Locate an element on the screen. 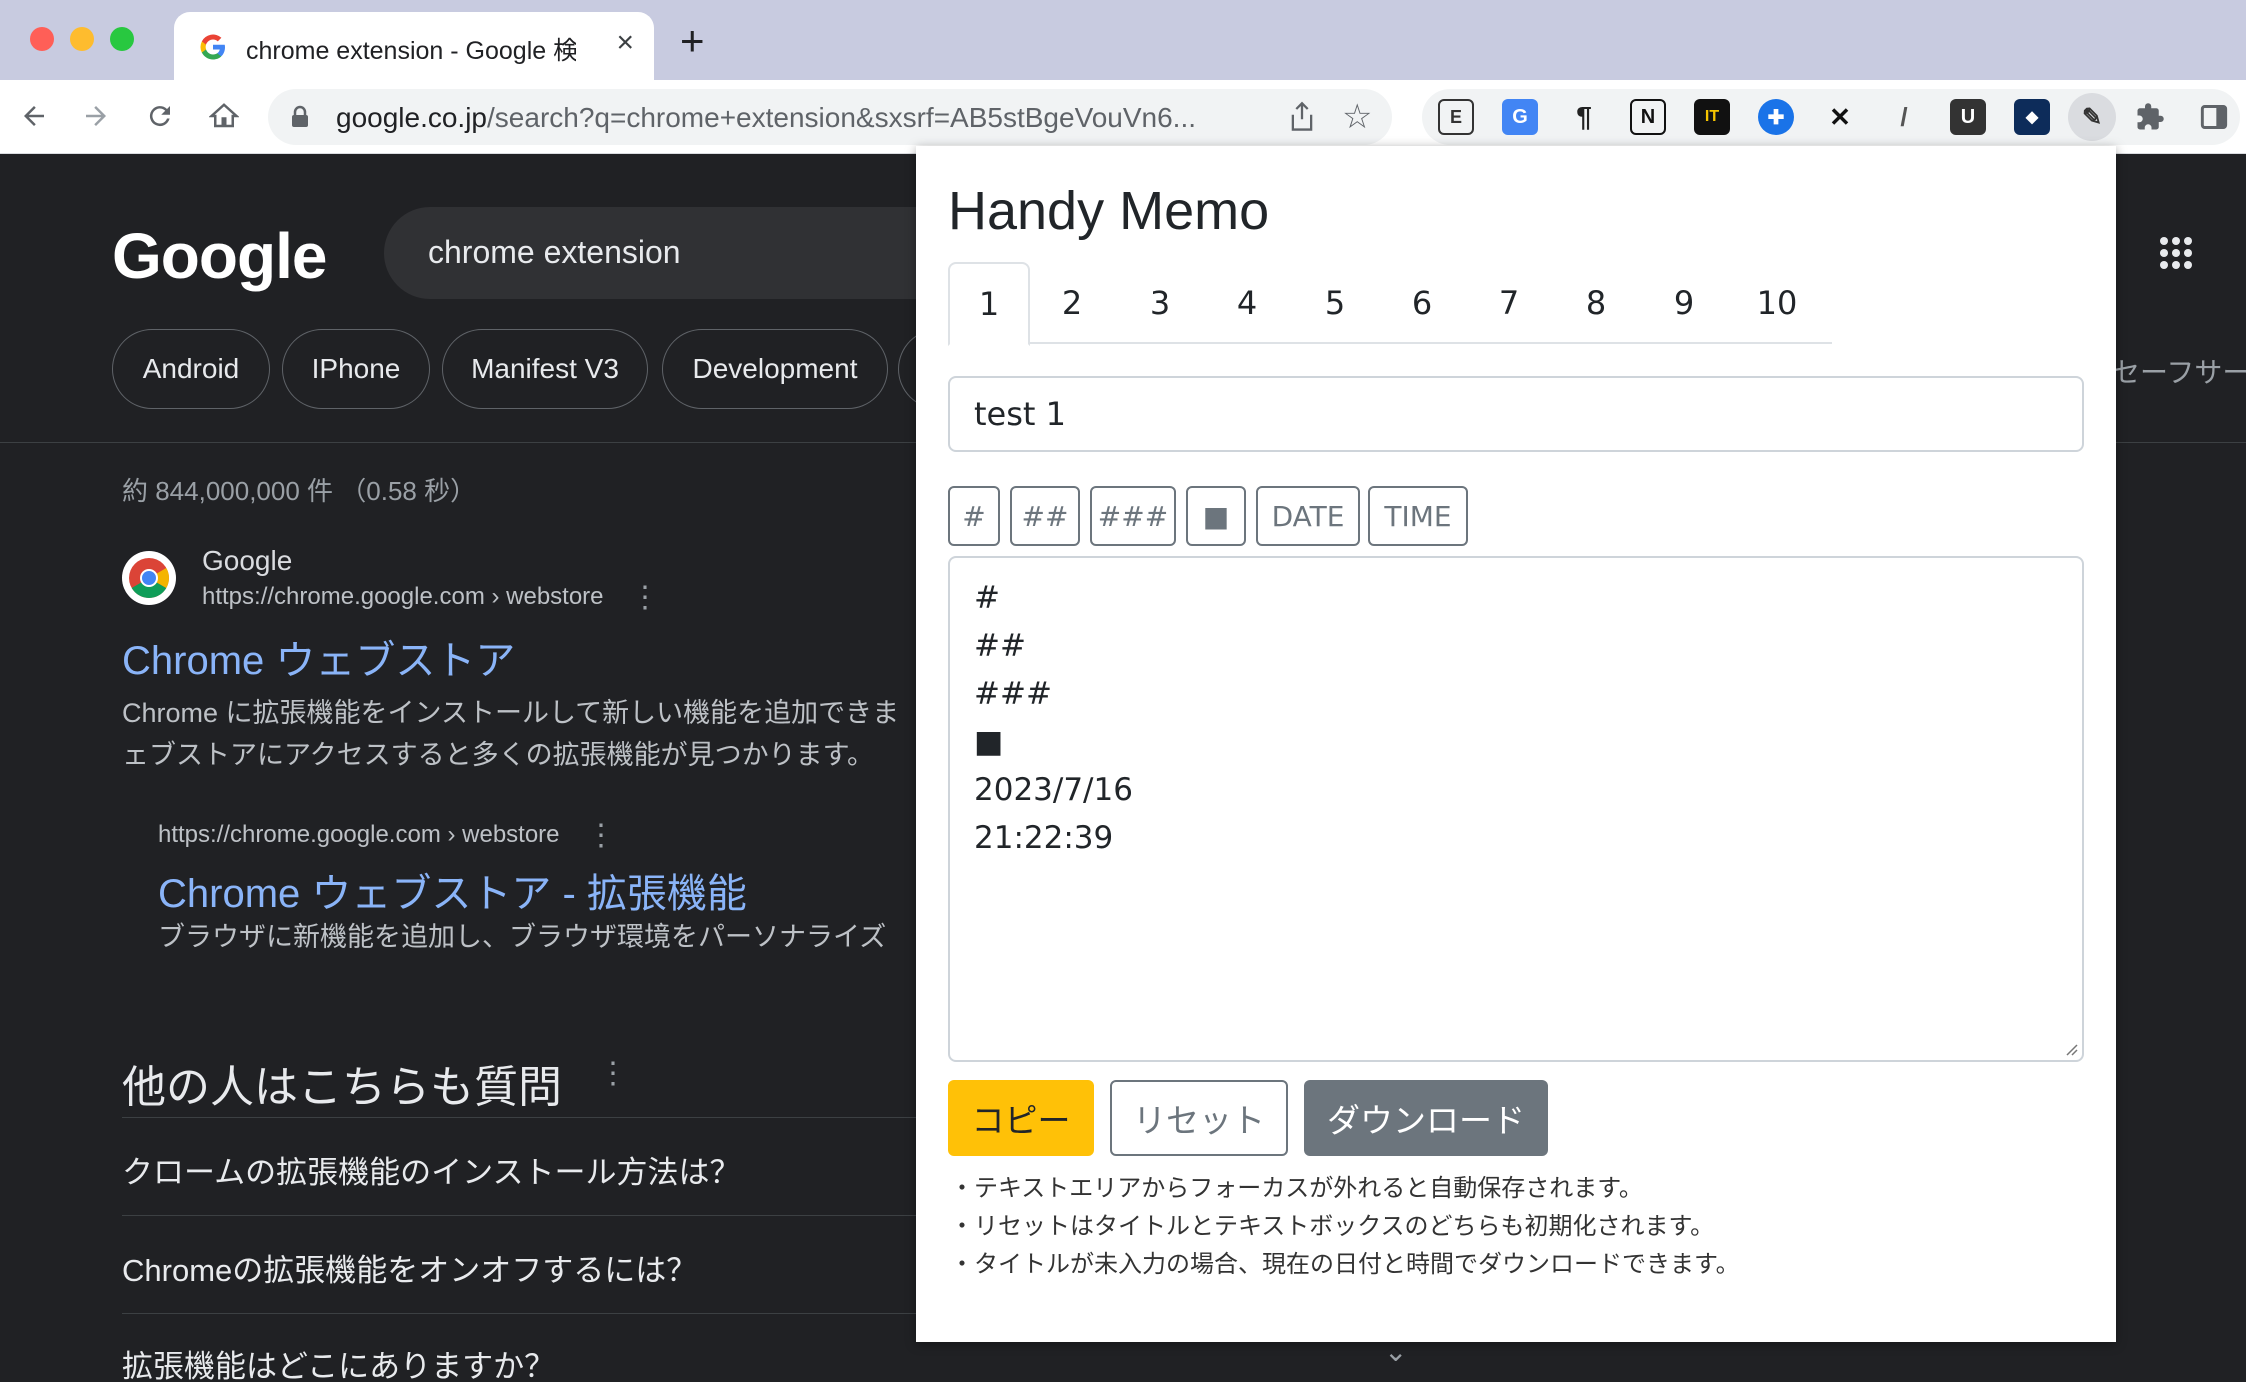 This screenshot has width=2246, height=1382. people-also-ask-heading: 他の人はこちらも質問 is located at coordinates (342, 1087).